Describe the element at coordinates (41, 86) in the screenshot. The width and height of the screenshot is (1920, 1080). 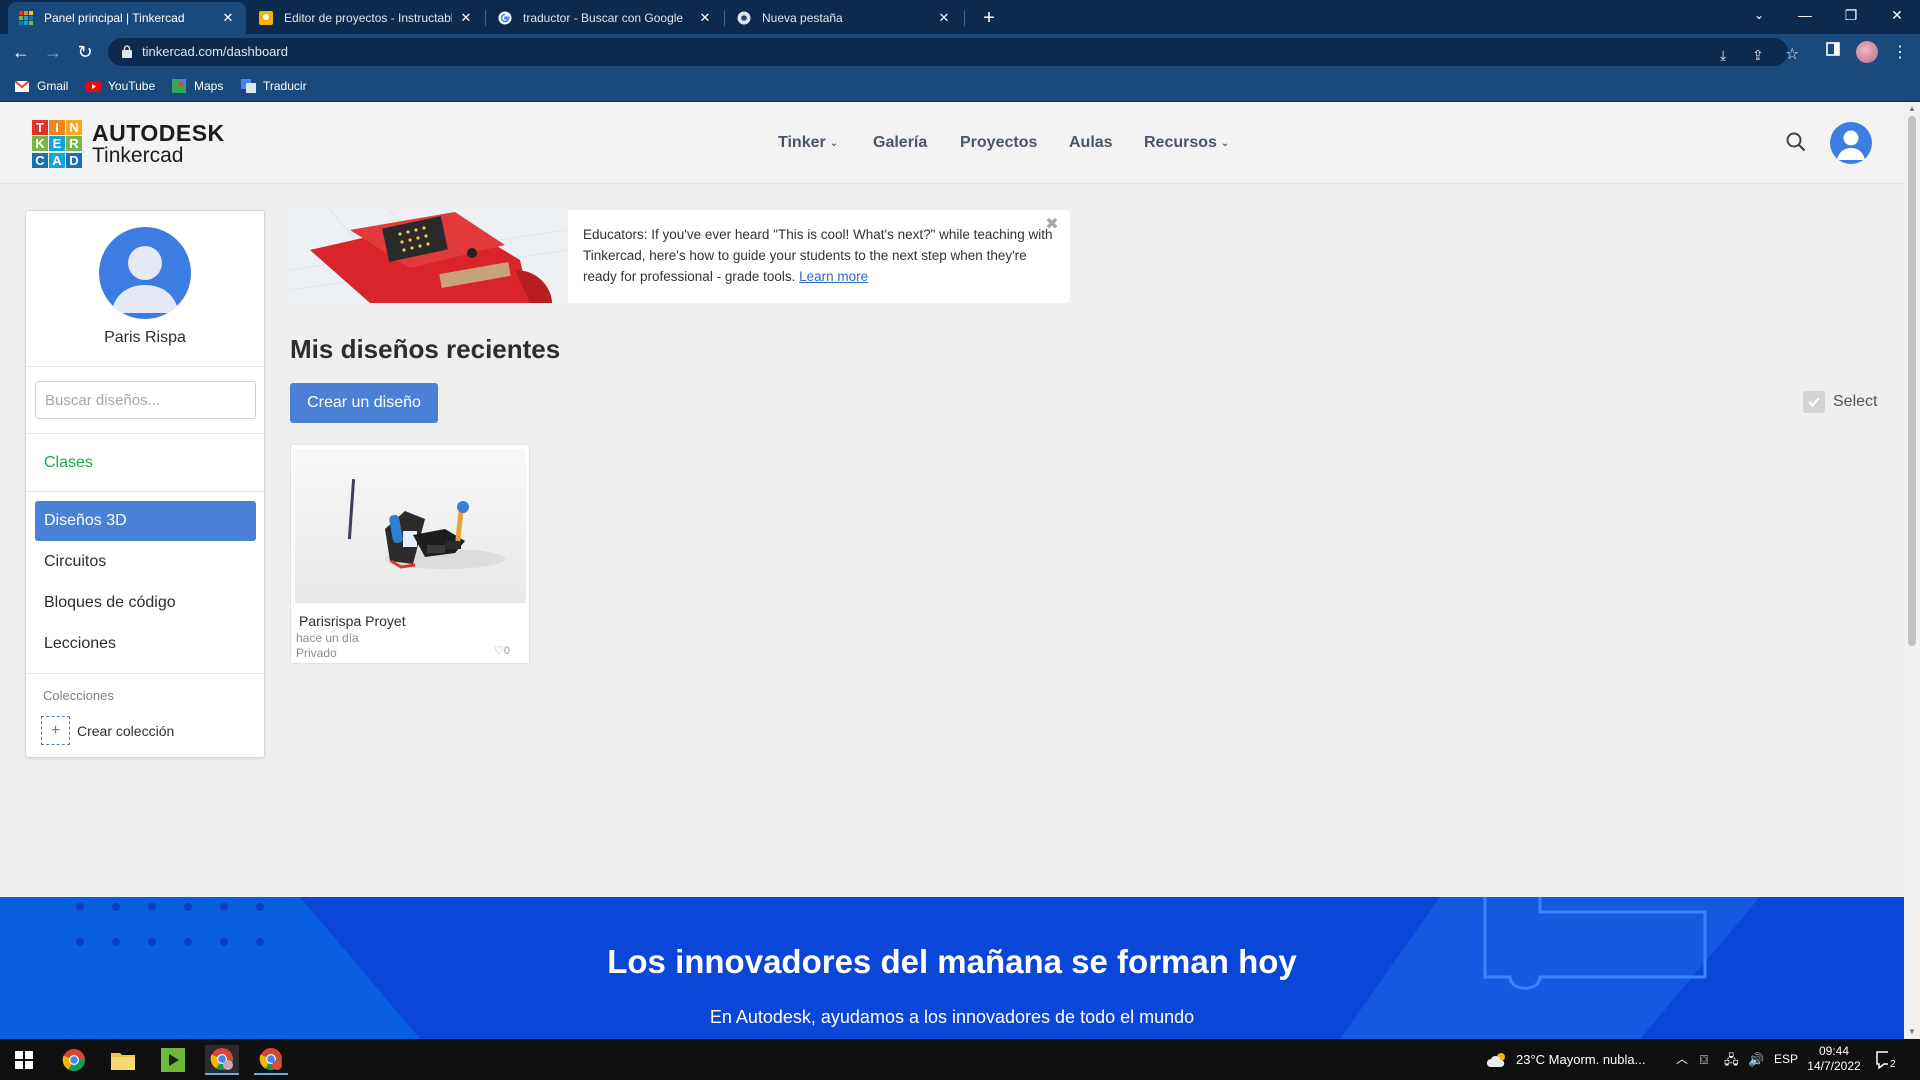
I see `bookmark-gmail: Gmail` at that location.